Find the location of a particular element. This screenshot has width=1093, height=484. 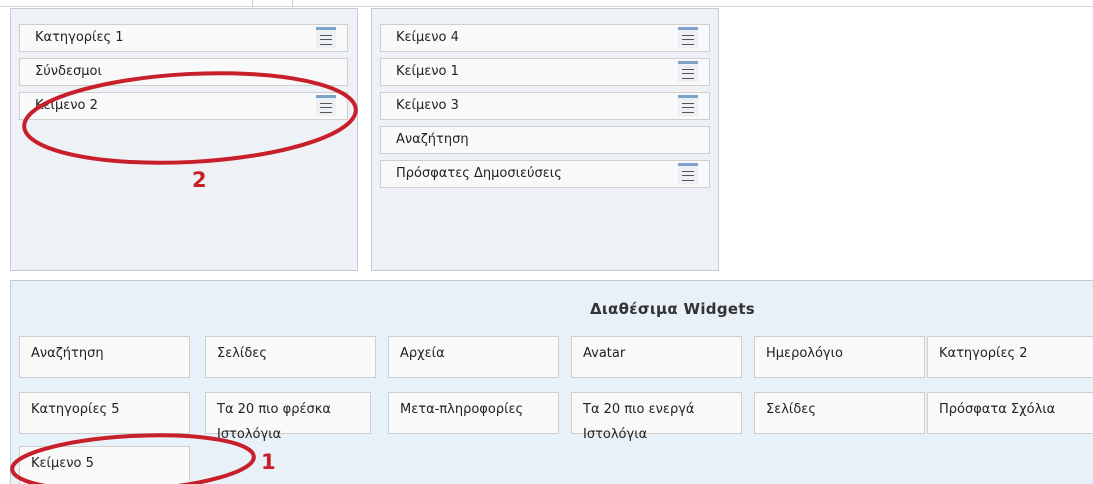

widget-item: Κείμενο 2 is located at coordinates (183, 106).